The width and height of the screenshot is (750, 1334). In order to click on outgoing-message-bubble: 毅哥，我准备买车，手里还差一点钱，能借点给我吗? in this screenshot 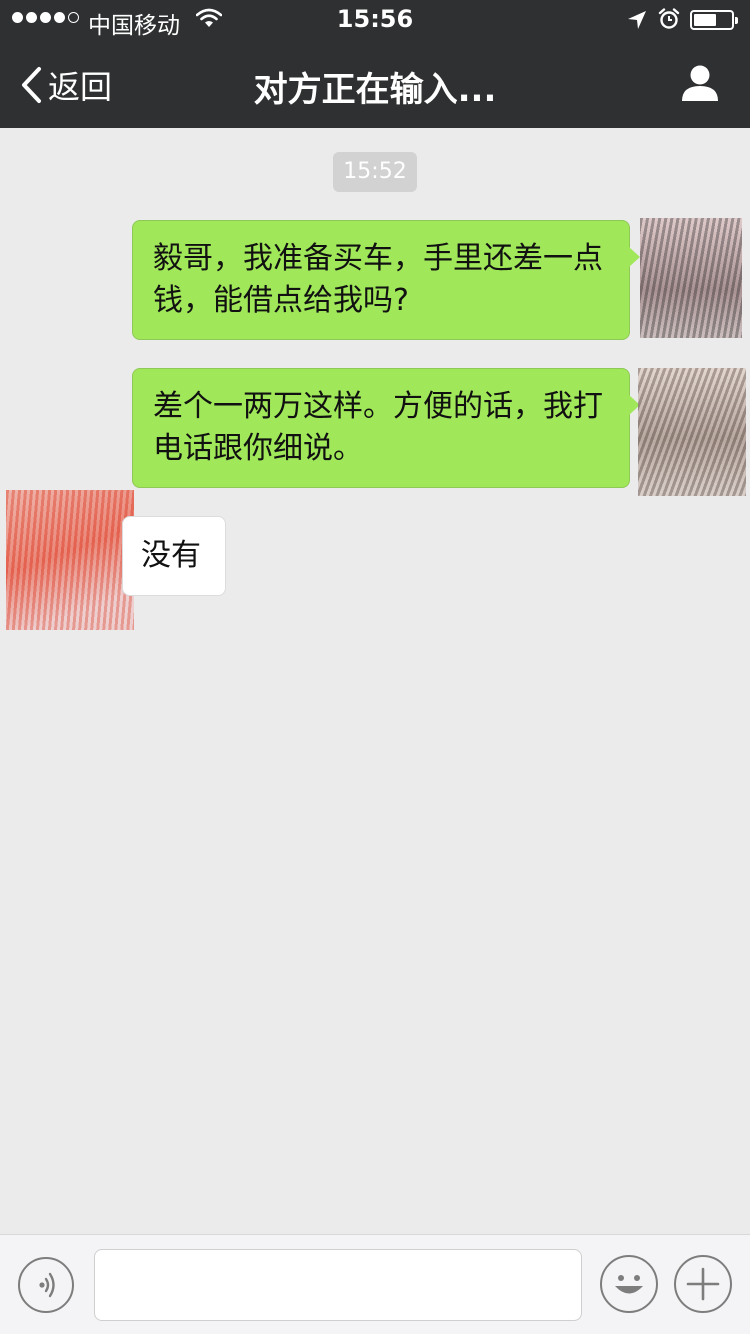, I will do `click(386, 280)`.